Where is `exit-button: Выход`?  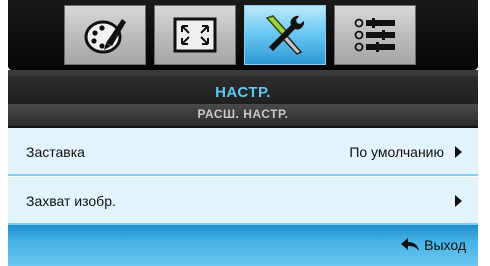
exit-button: Выход is located at coordinates (433, 245).